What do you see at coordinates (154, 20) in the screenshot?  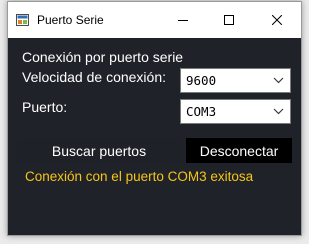 I see `title-bar: Puerto Serie` at bounding box center [154, 20].